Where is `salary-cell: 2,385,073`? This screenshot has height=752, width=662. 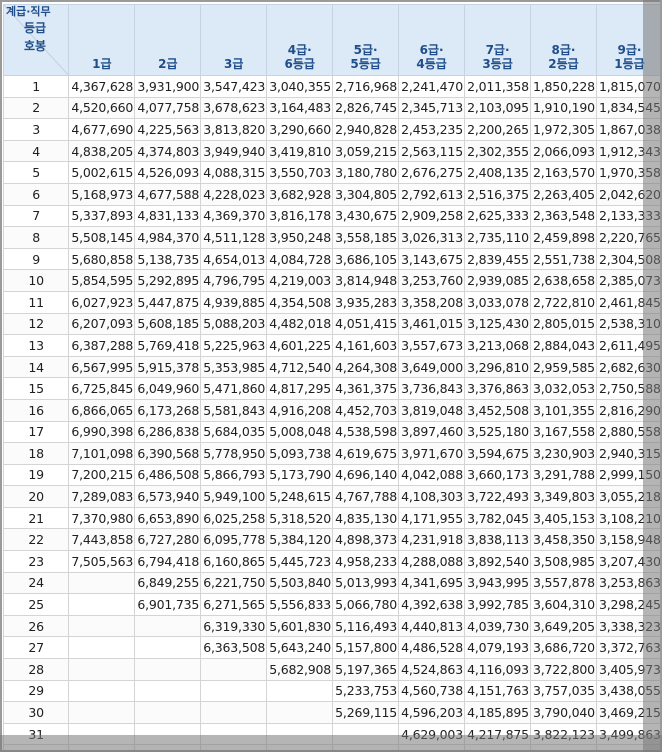 salary-cell: 2,385,073 is located at coordinates (627, 280).